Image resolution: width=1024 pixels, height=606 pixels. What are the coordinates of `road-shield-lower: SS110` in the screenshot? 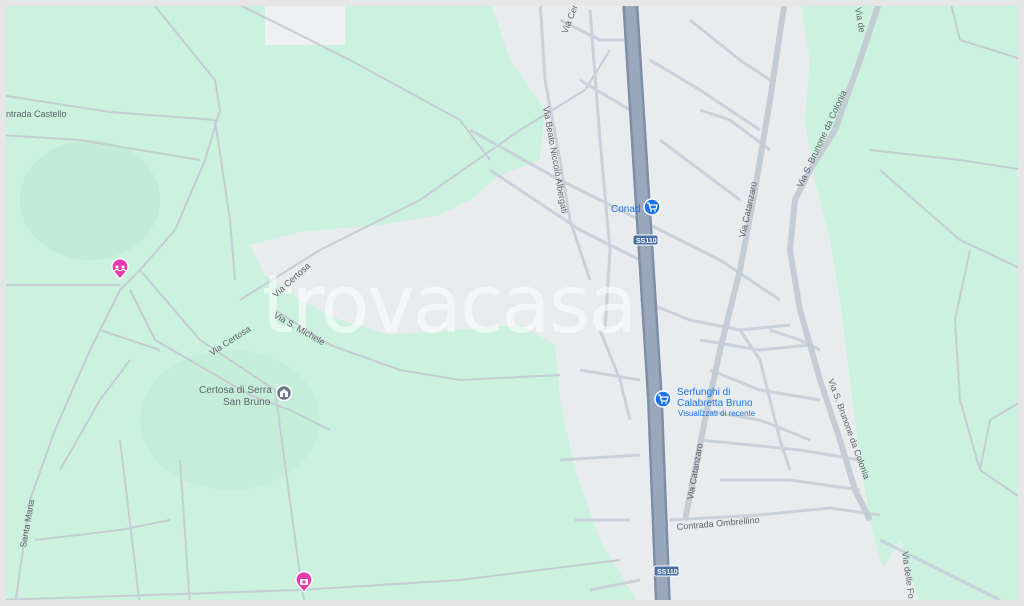 It's located at (666, 571).